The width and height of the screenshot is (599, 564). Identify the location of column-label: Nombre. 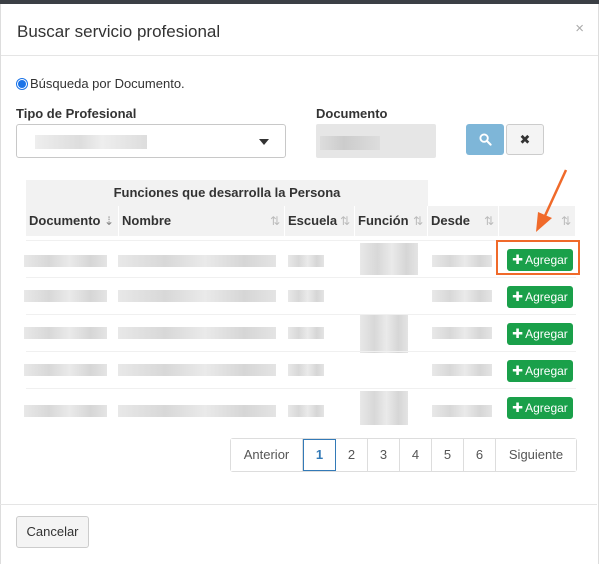
(147, 220).